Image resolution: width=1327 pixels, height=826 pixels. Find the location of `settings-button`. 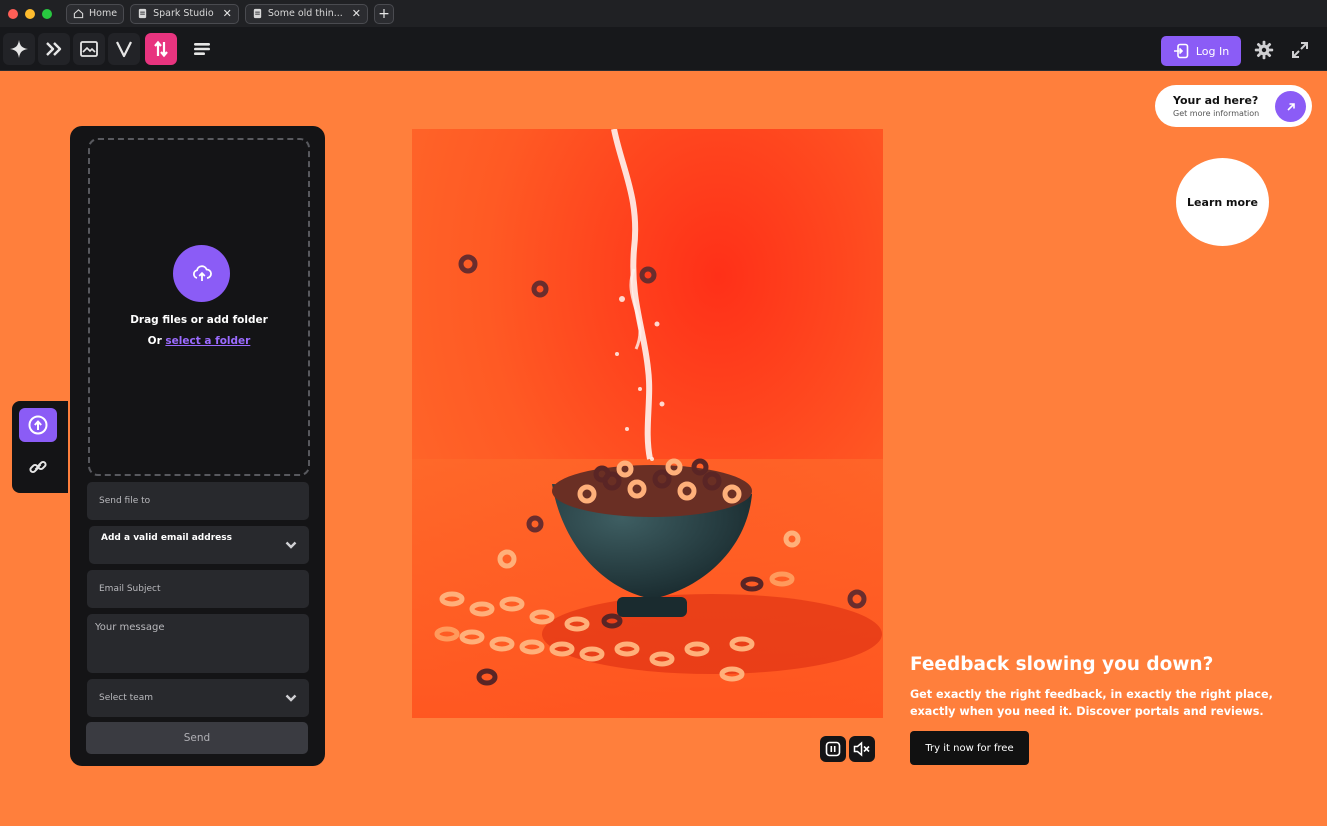

settings-button is located at coordinates (1264, 50).